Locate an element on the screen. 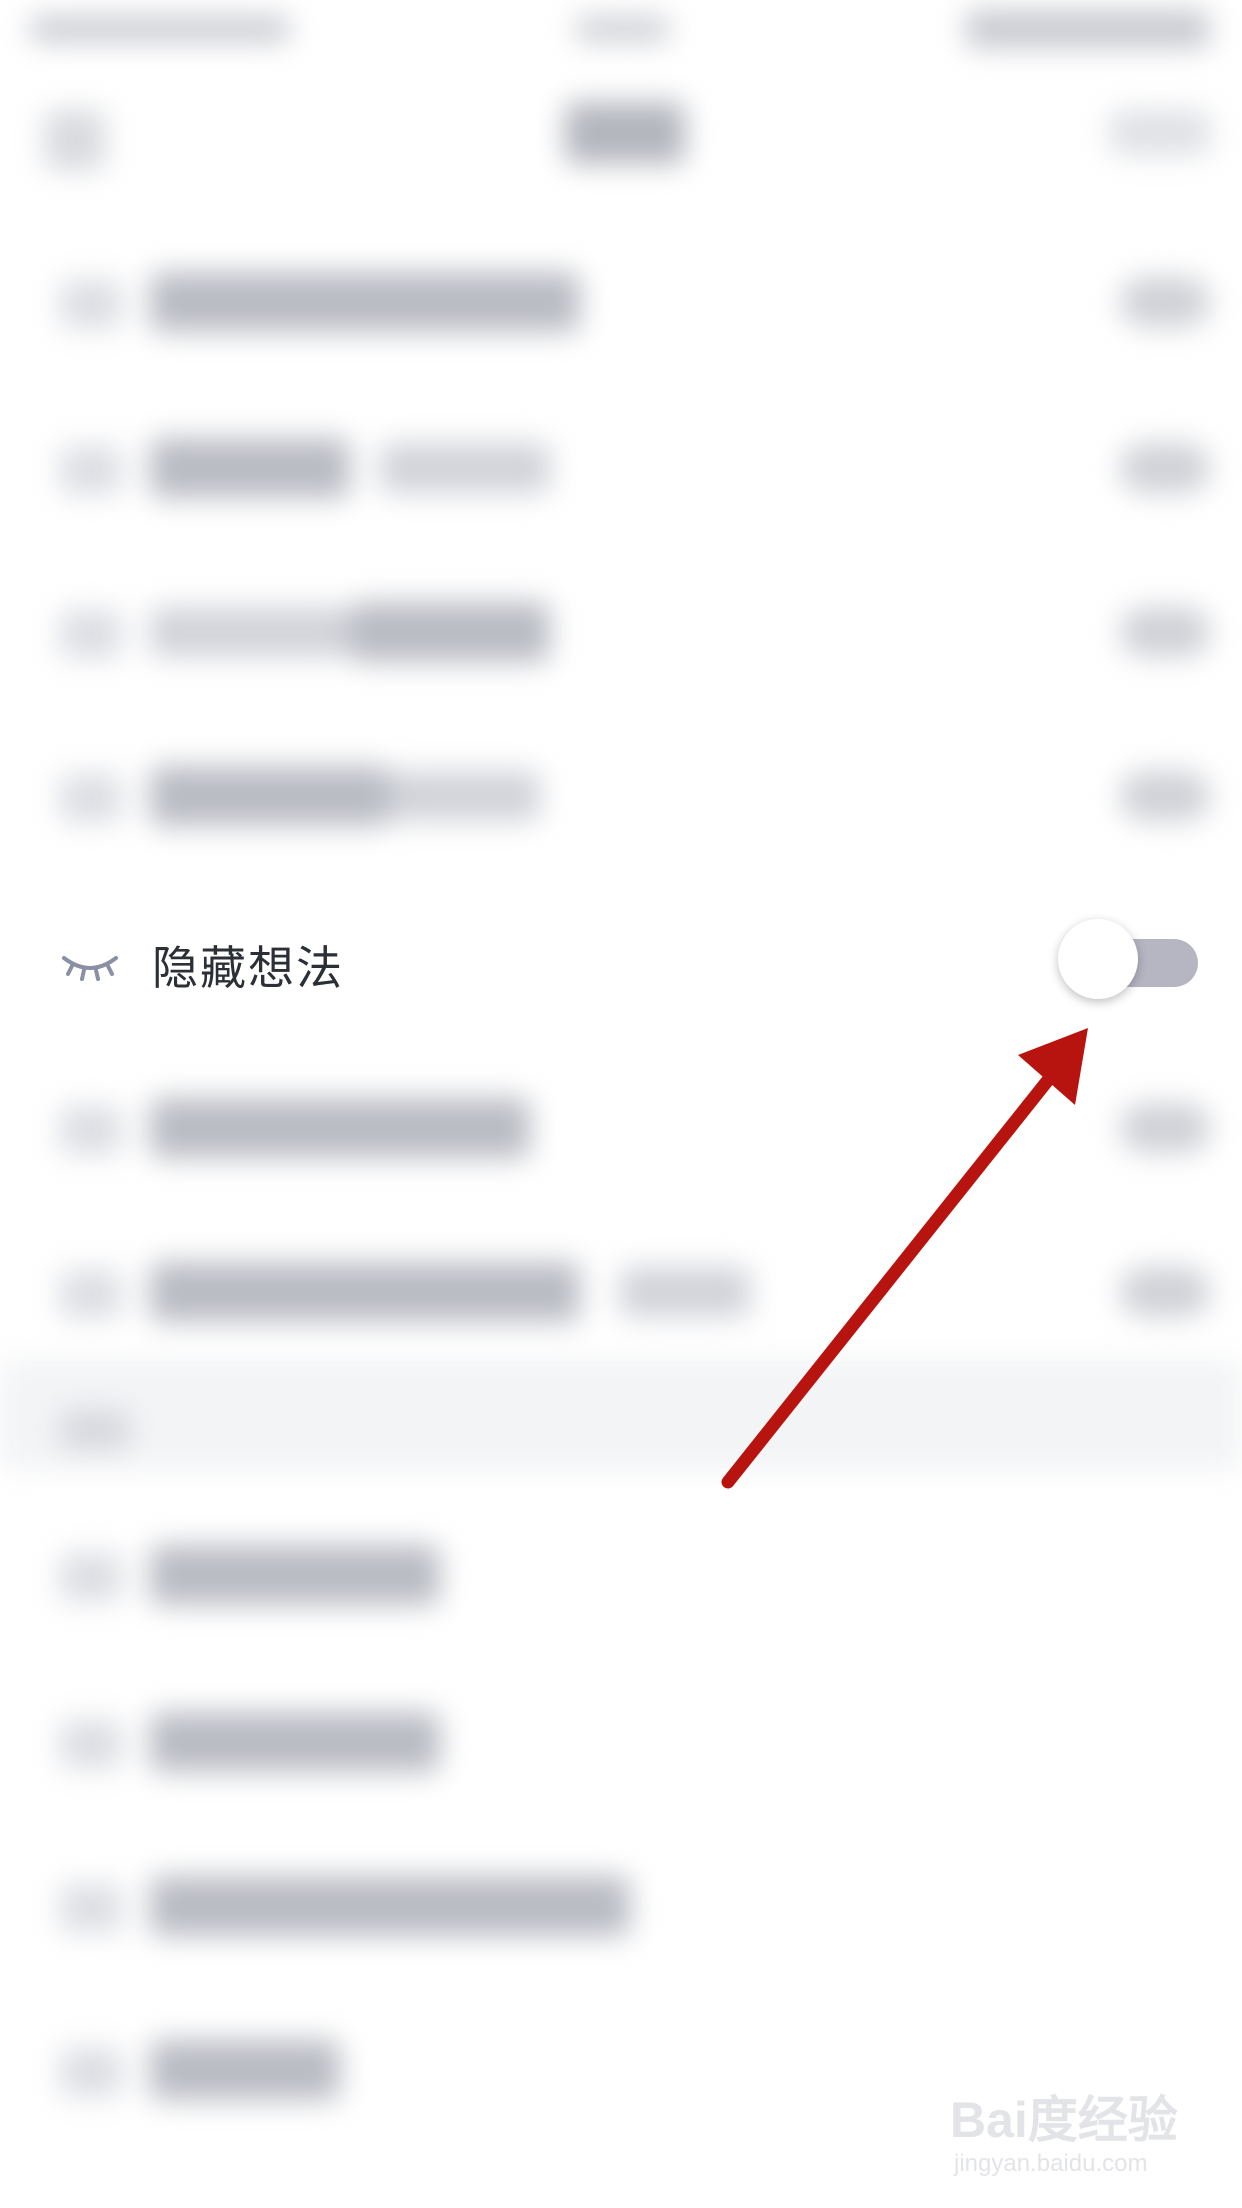  back-button is located at coordinates (75, 140).